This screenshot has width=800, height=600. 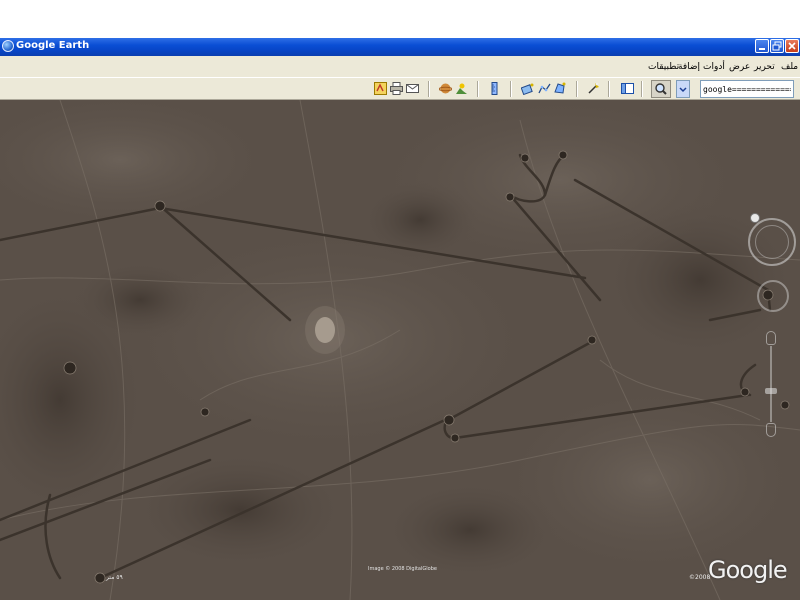 I want to click on restore-icon, so click(x=777, y=46).